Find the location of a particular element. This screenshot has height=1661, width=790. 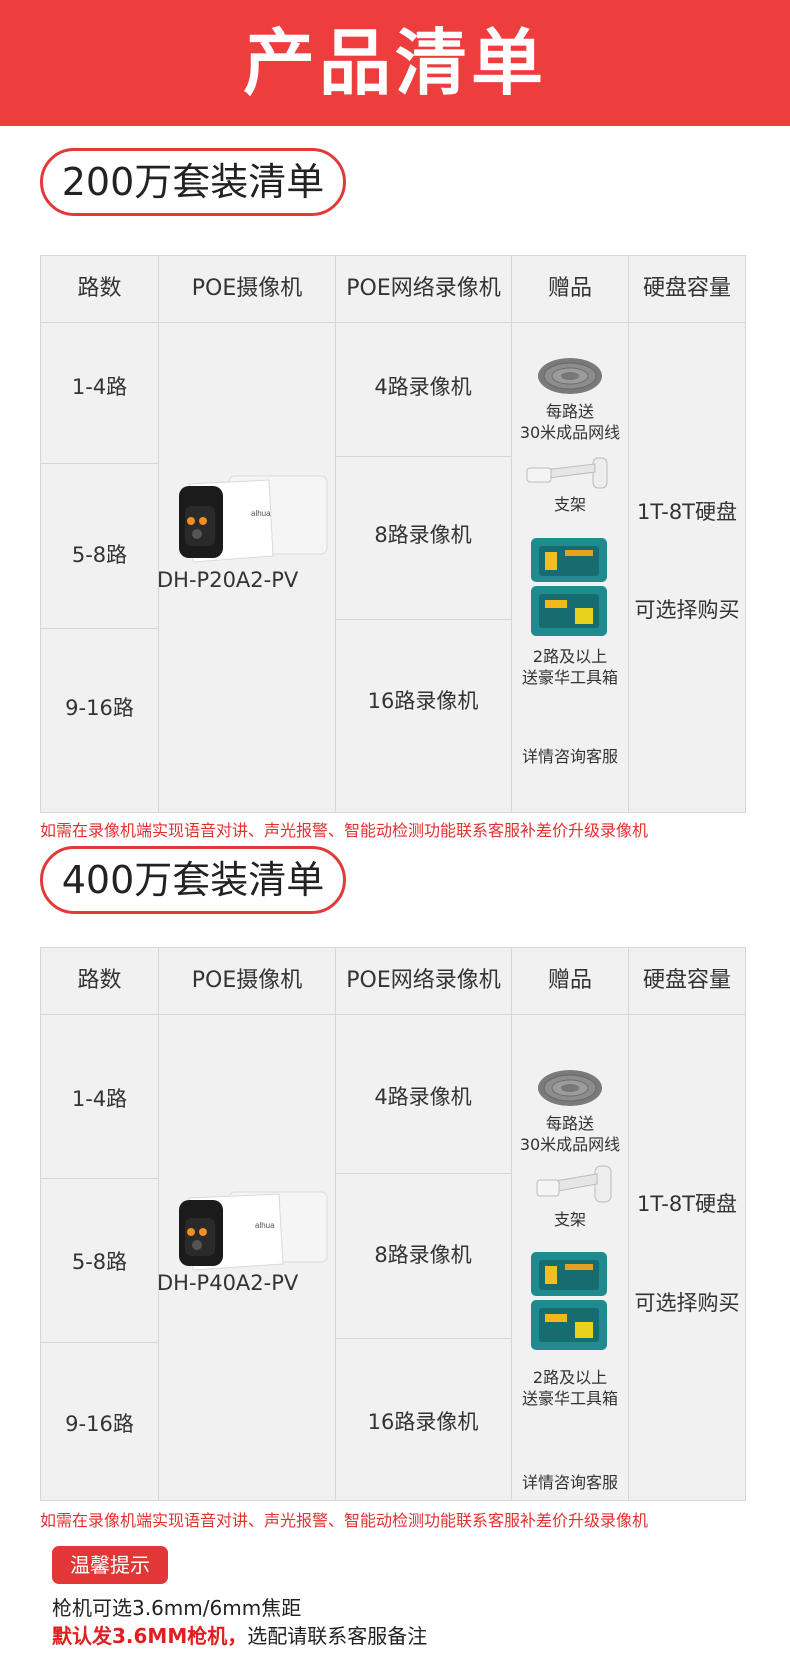

tips-line2: 默认发3.6MM枪机，选配请联系客服备注 is located at coordinates (239, 1634).